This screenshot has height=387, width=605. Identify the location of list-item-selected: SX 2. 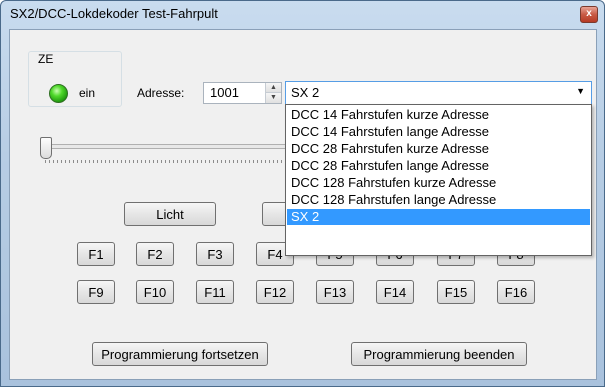
(438, 217).